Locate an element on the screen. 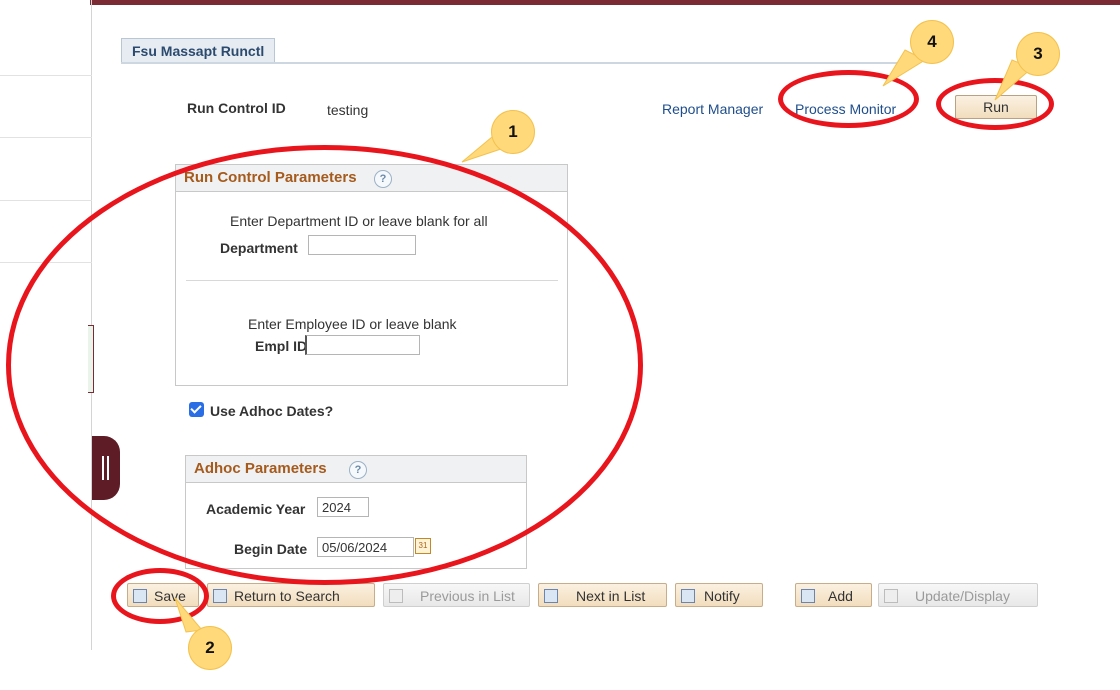 This screenshot has width=1120, height=690. callout-2: 2 is located at coordinates (210, 648).